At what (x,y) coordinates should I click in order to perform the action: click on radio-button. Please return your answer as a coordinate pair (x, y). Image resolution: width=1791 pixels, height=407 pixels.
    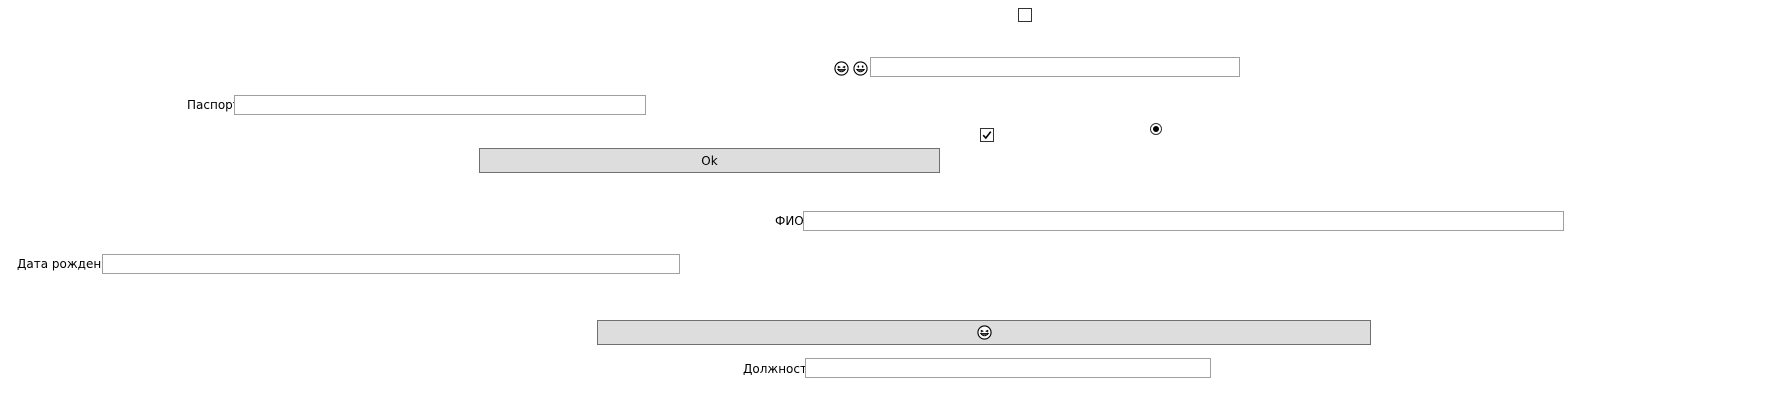
    Looking at the image, I should click on (1156, 129).